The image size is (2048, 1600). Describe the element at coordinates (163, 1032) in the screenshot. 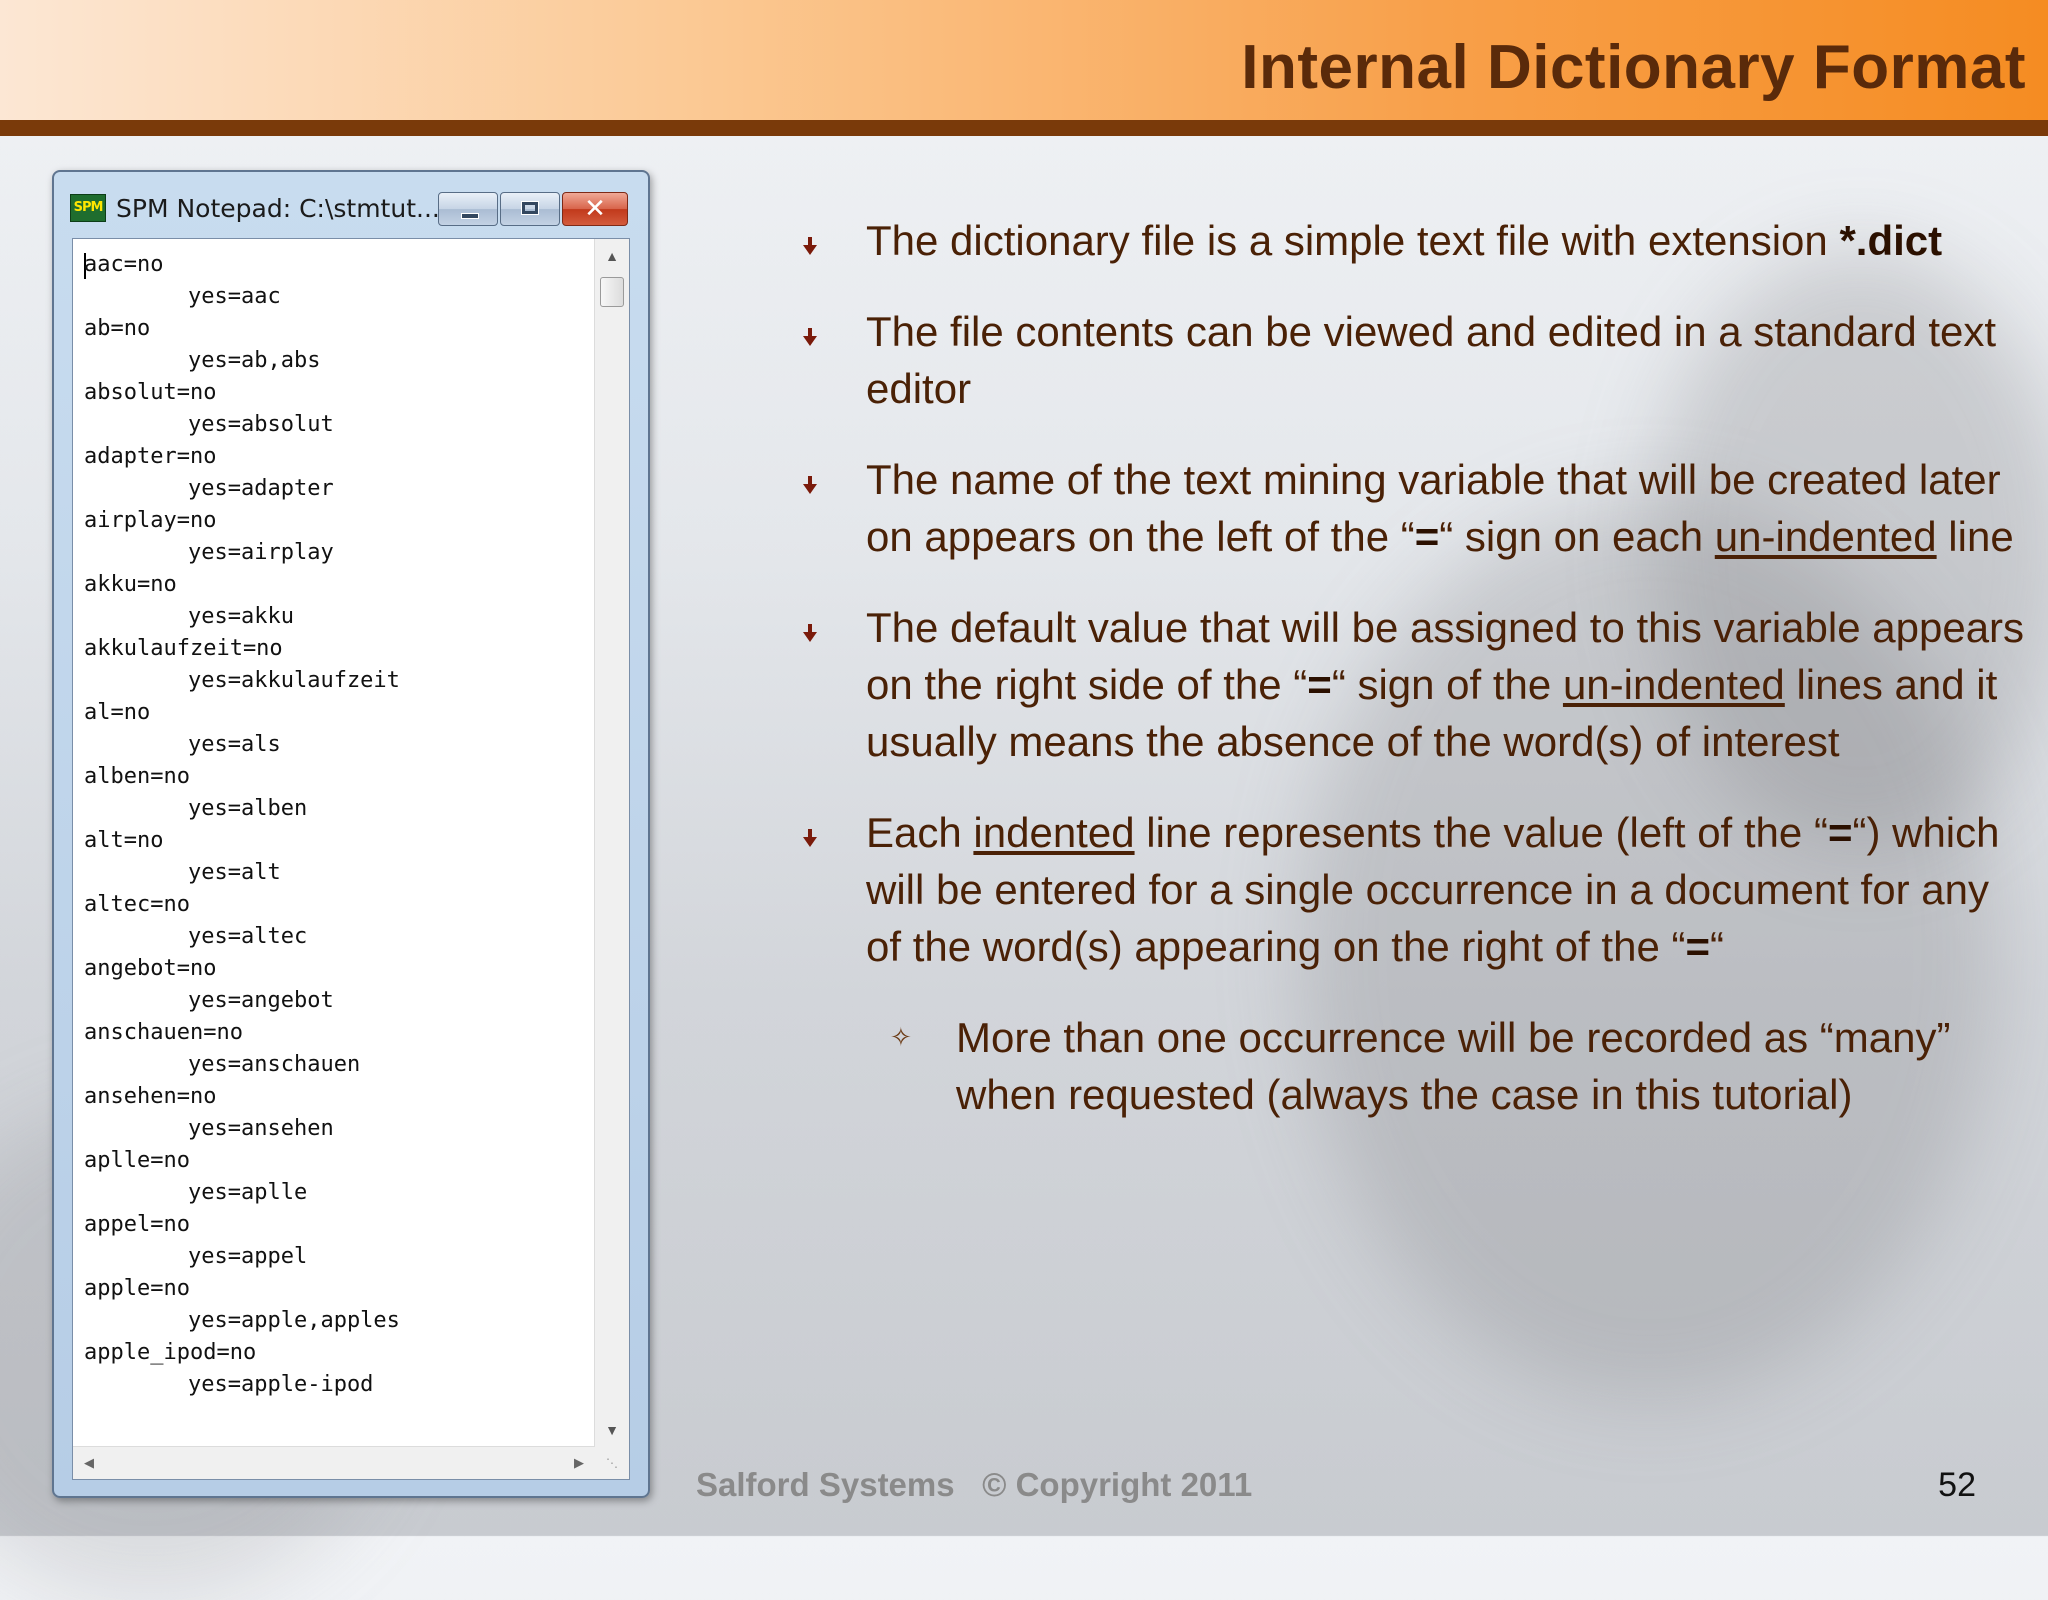

I see `dictionary-line: anschauen=no` at that location.